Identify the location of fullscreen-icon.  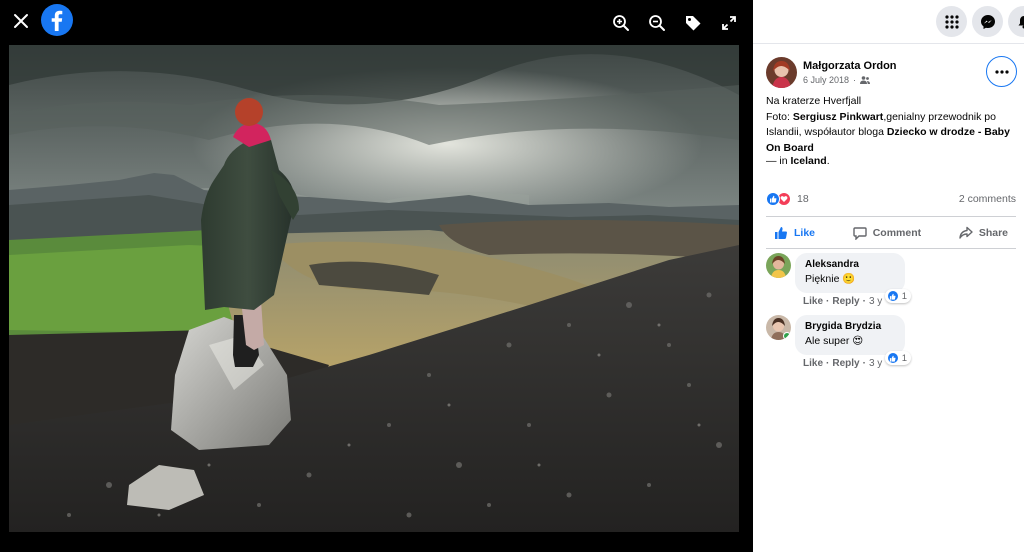
(729, 23).